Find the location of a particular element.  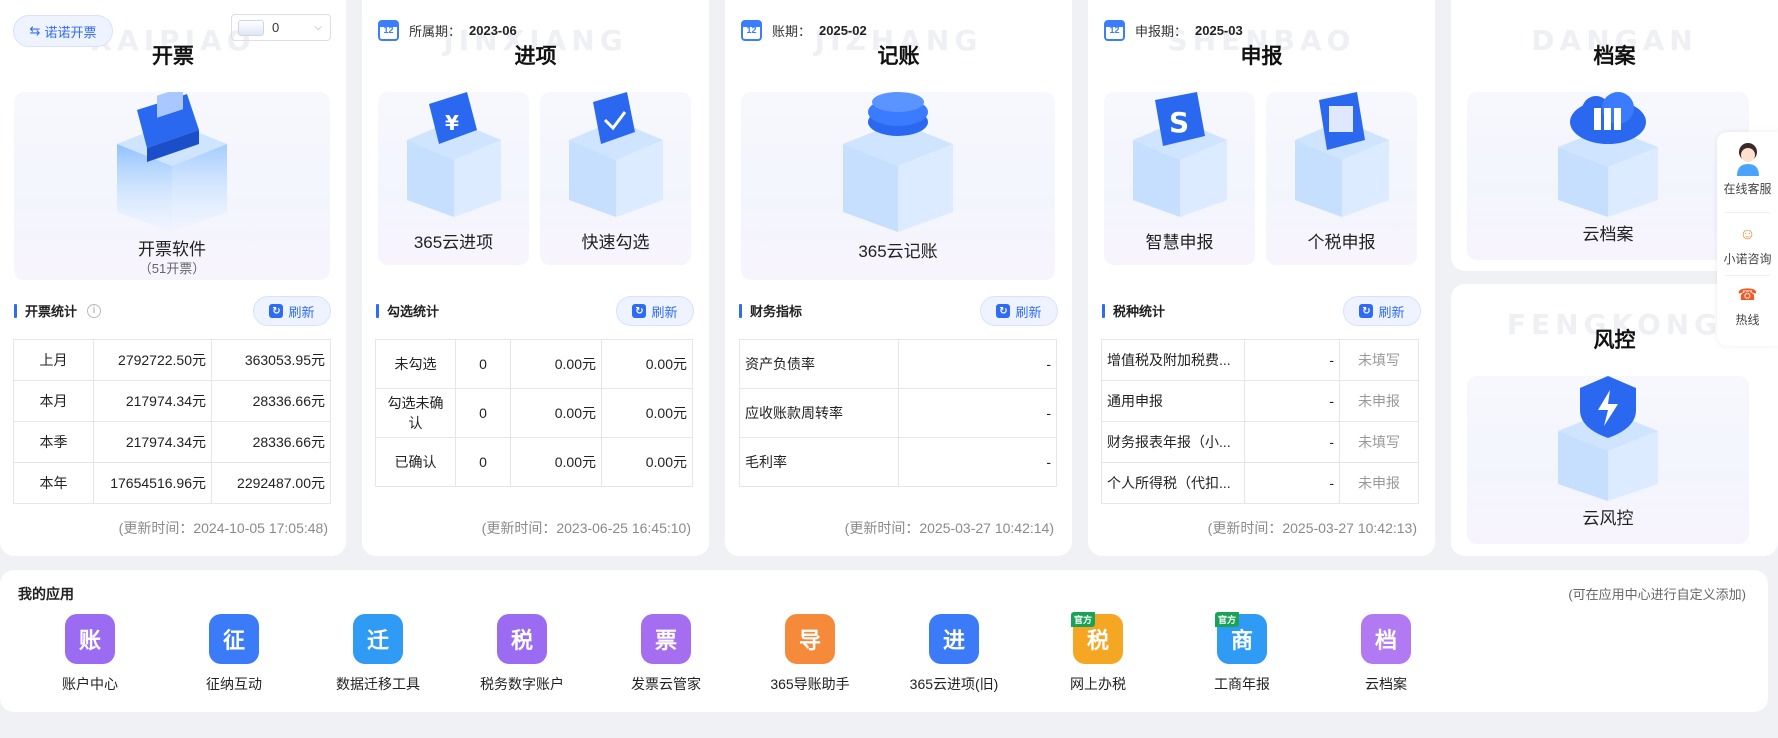

hero-label: 365云进项 is located at coordinates (453, 242).